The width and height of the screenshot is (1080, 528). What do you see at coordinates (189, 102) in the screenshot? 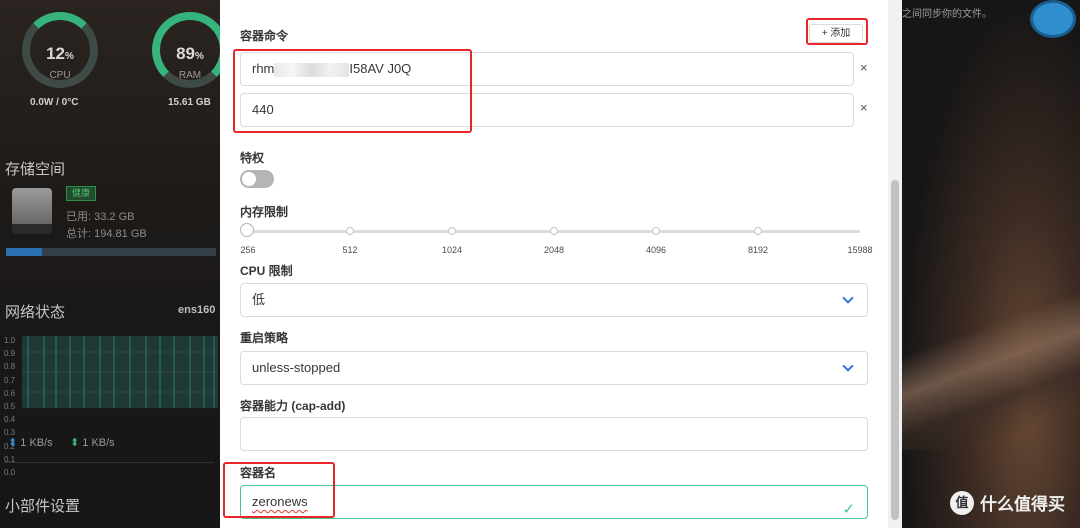
I see `ram-gauge-sub: 15.61 GB` at bounding box center [189, 102].